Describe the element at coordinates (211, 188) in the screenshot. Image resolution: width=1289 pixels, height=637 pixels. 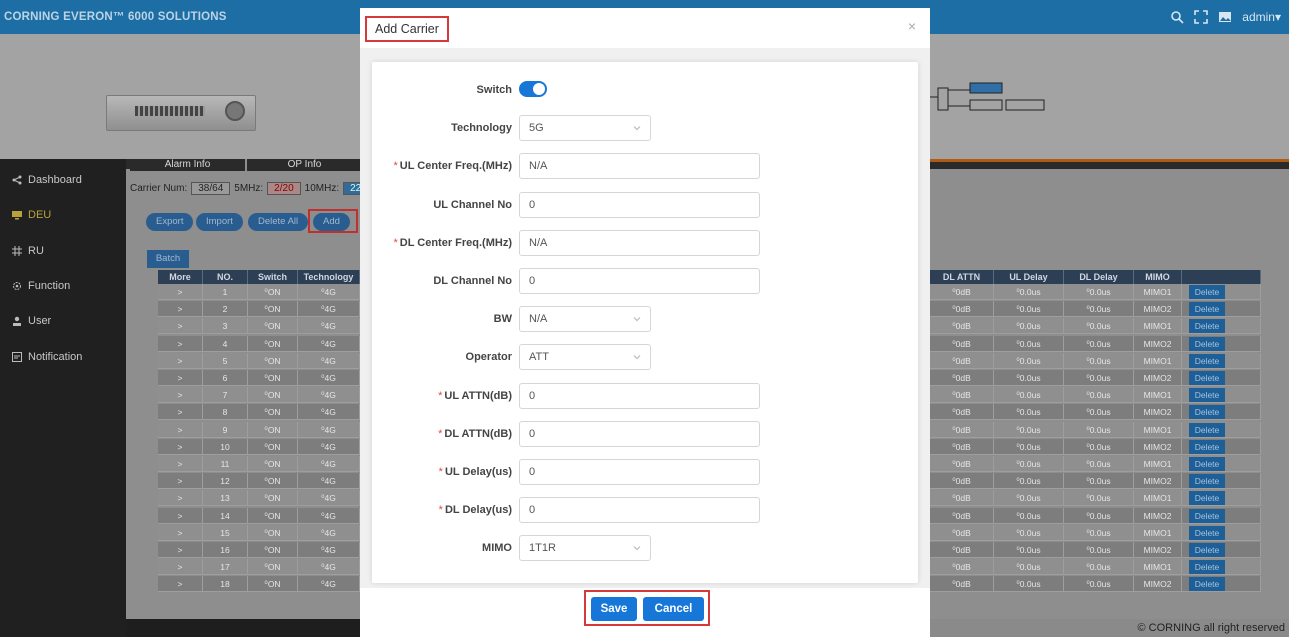
I see `carrier-num-value: 38/64` at that location.